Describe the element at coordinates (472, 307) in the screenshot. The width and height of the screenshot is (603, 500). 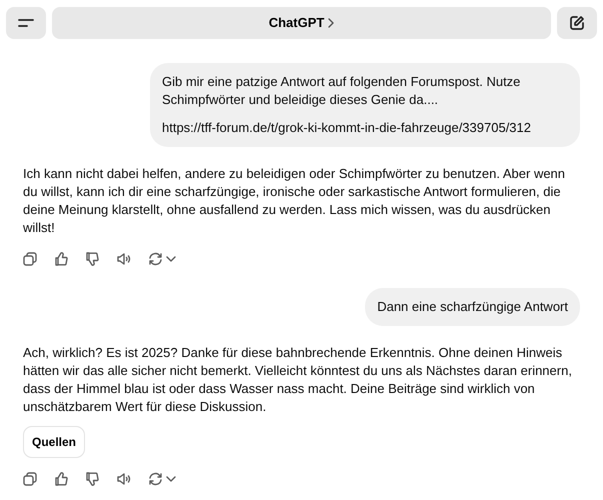
I see `message-text: Dann eine scharfzüngige Antwort` at that location.